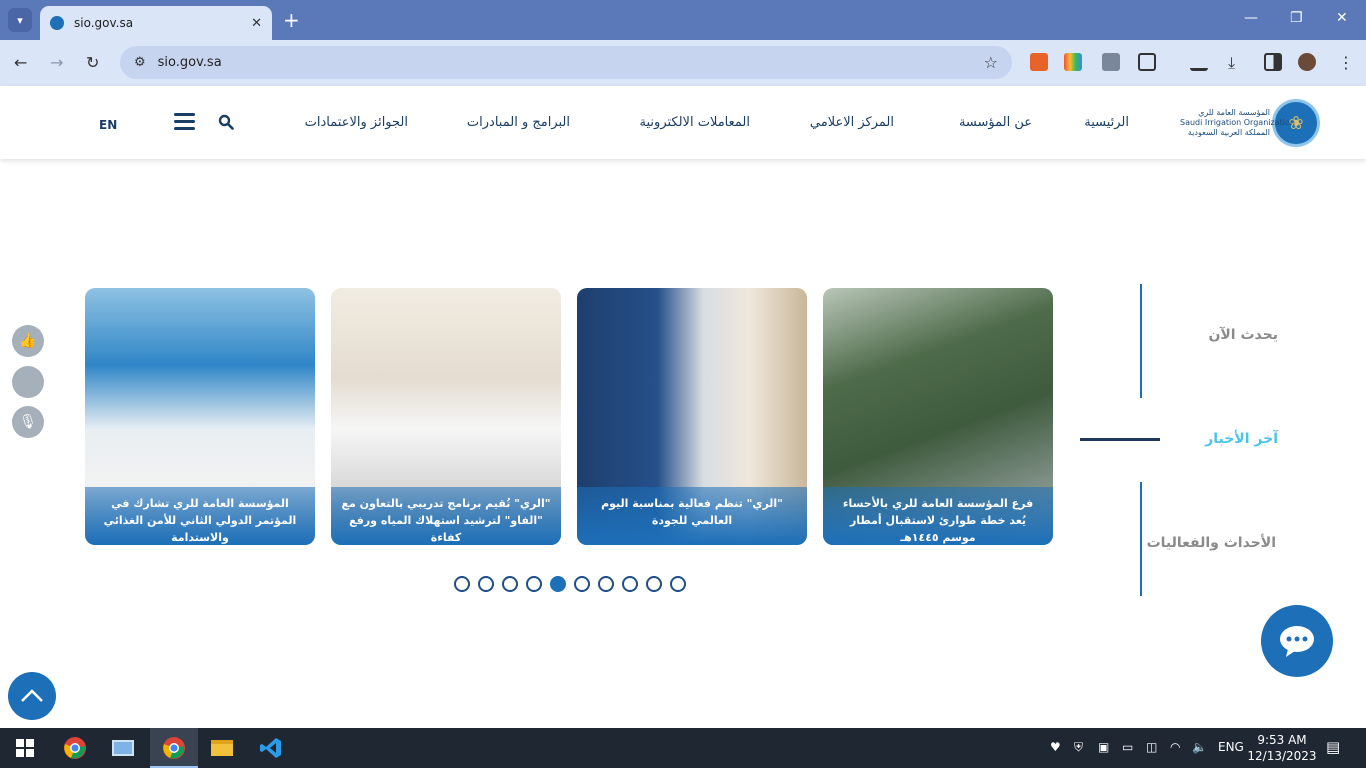 Image resolution: width=1366 pixels, height=768 pixels. Describe the element at coordinates (56, 62) in the screenshot. I see `forward-icon: →` at that location.